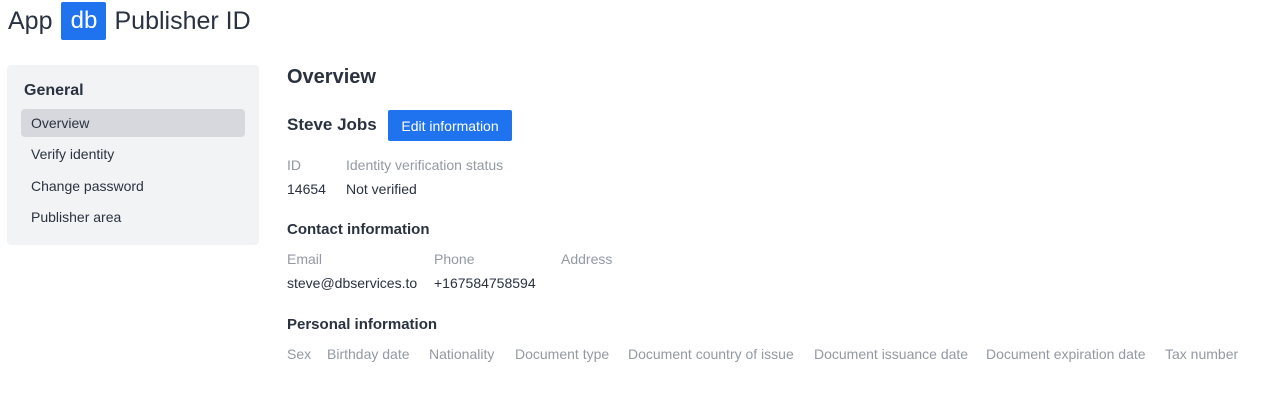 The image size is (1270, 416). I want to click on app-name: App, so click(30, 20).